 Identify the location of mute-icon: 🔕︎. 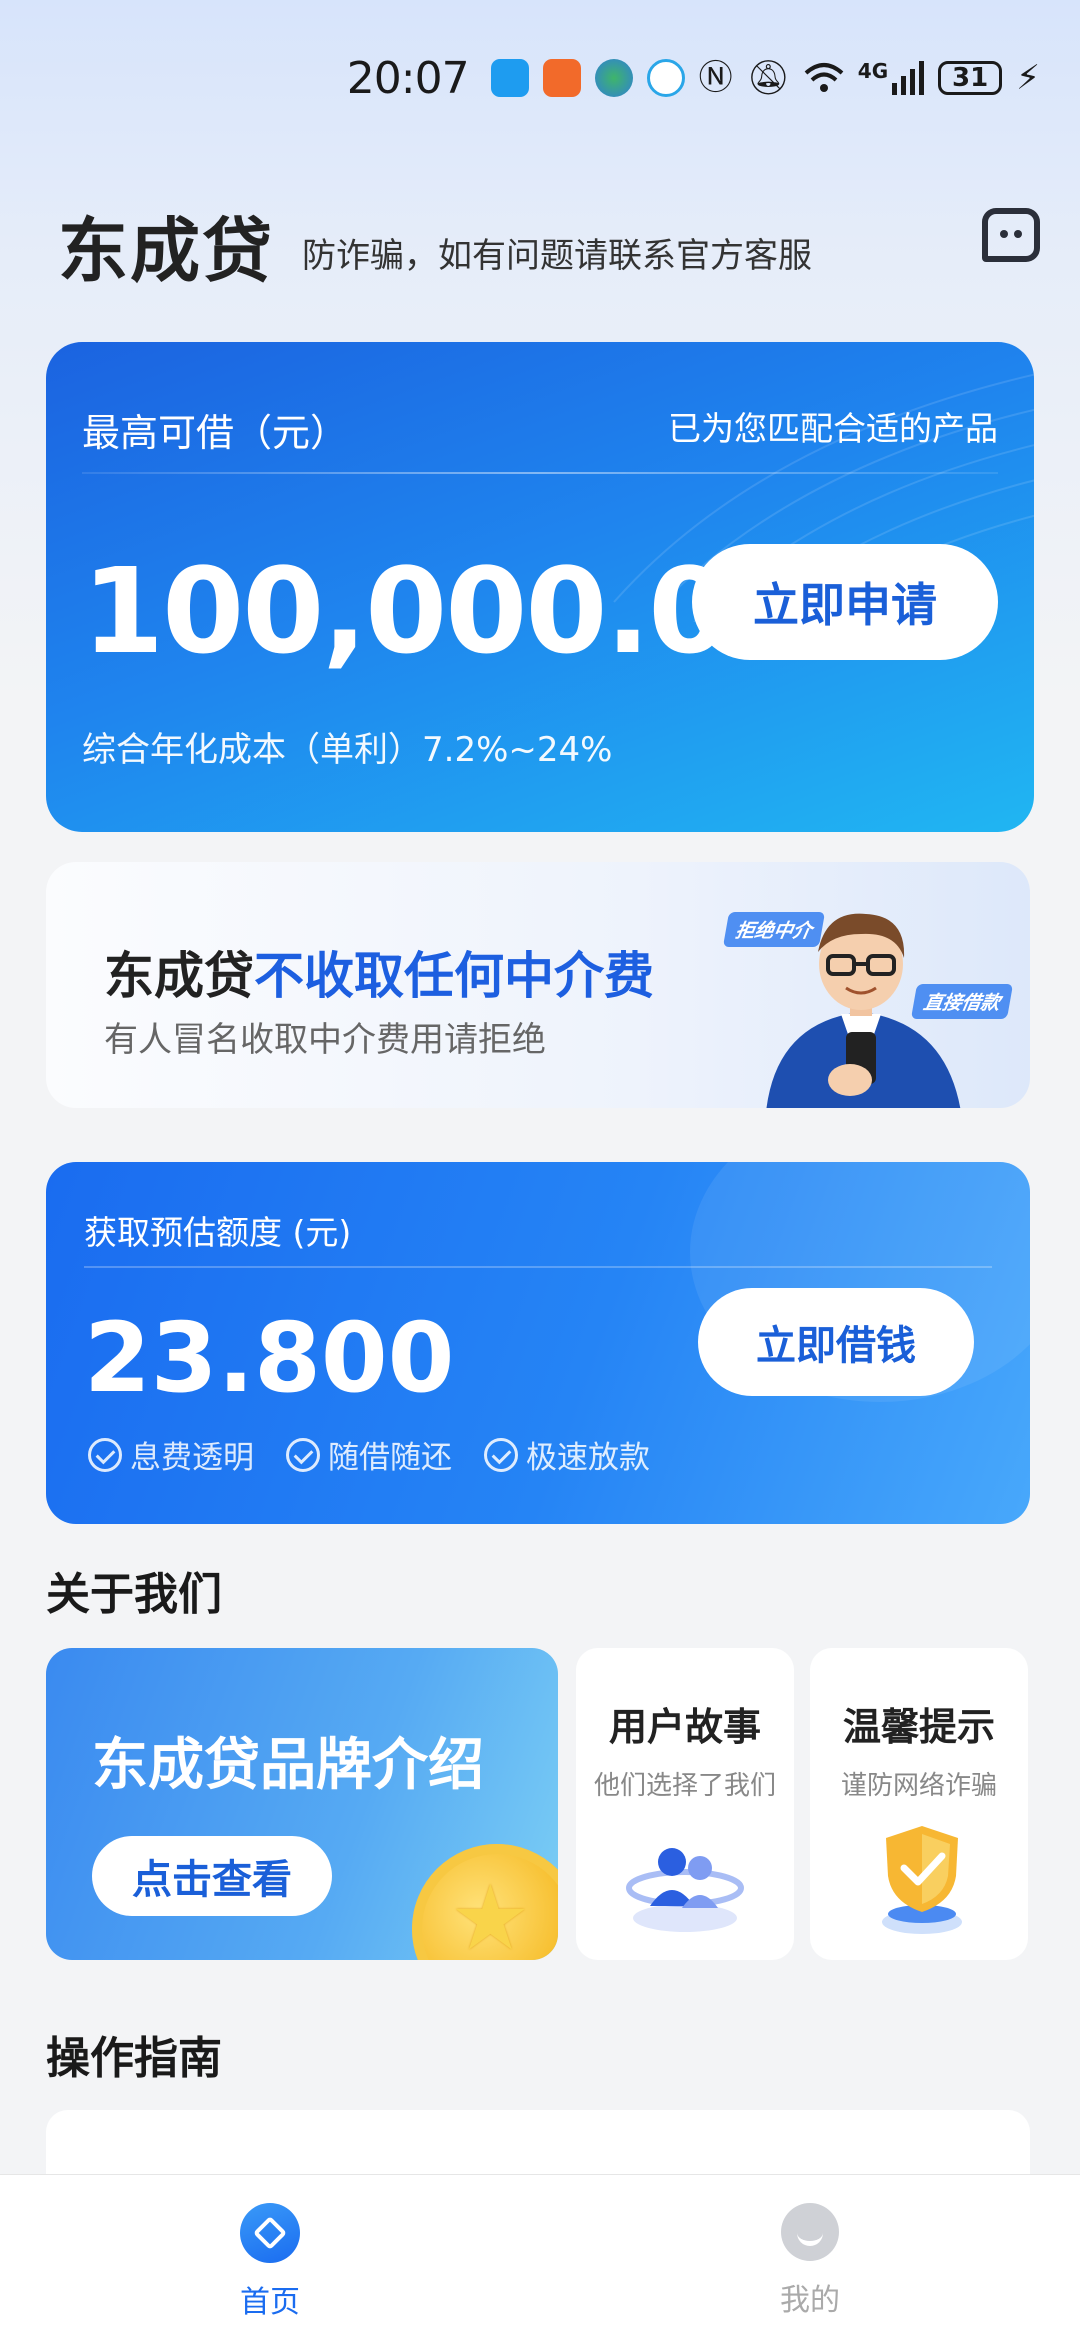
(768, 78).